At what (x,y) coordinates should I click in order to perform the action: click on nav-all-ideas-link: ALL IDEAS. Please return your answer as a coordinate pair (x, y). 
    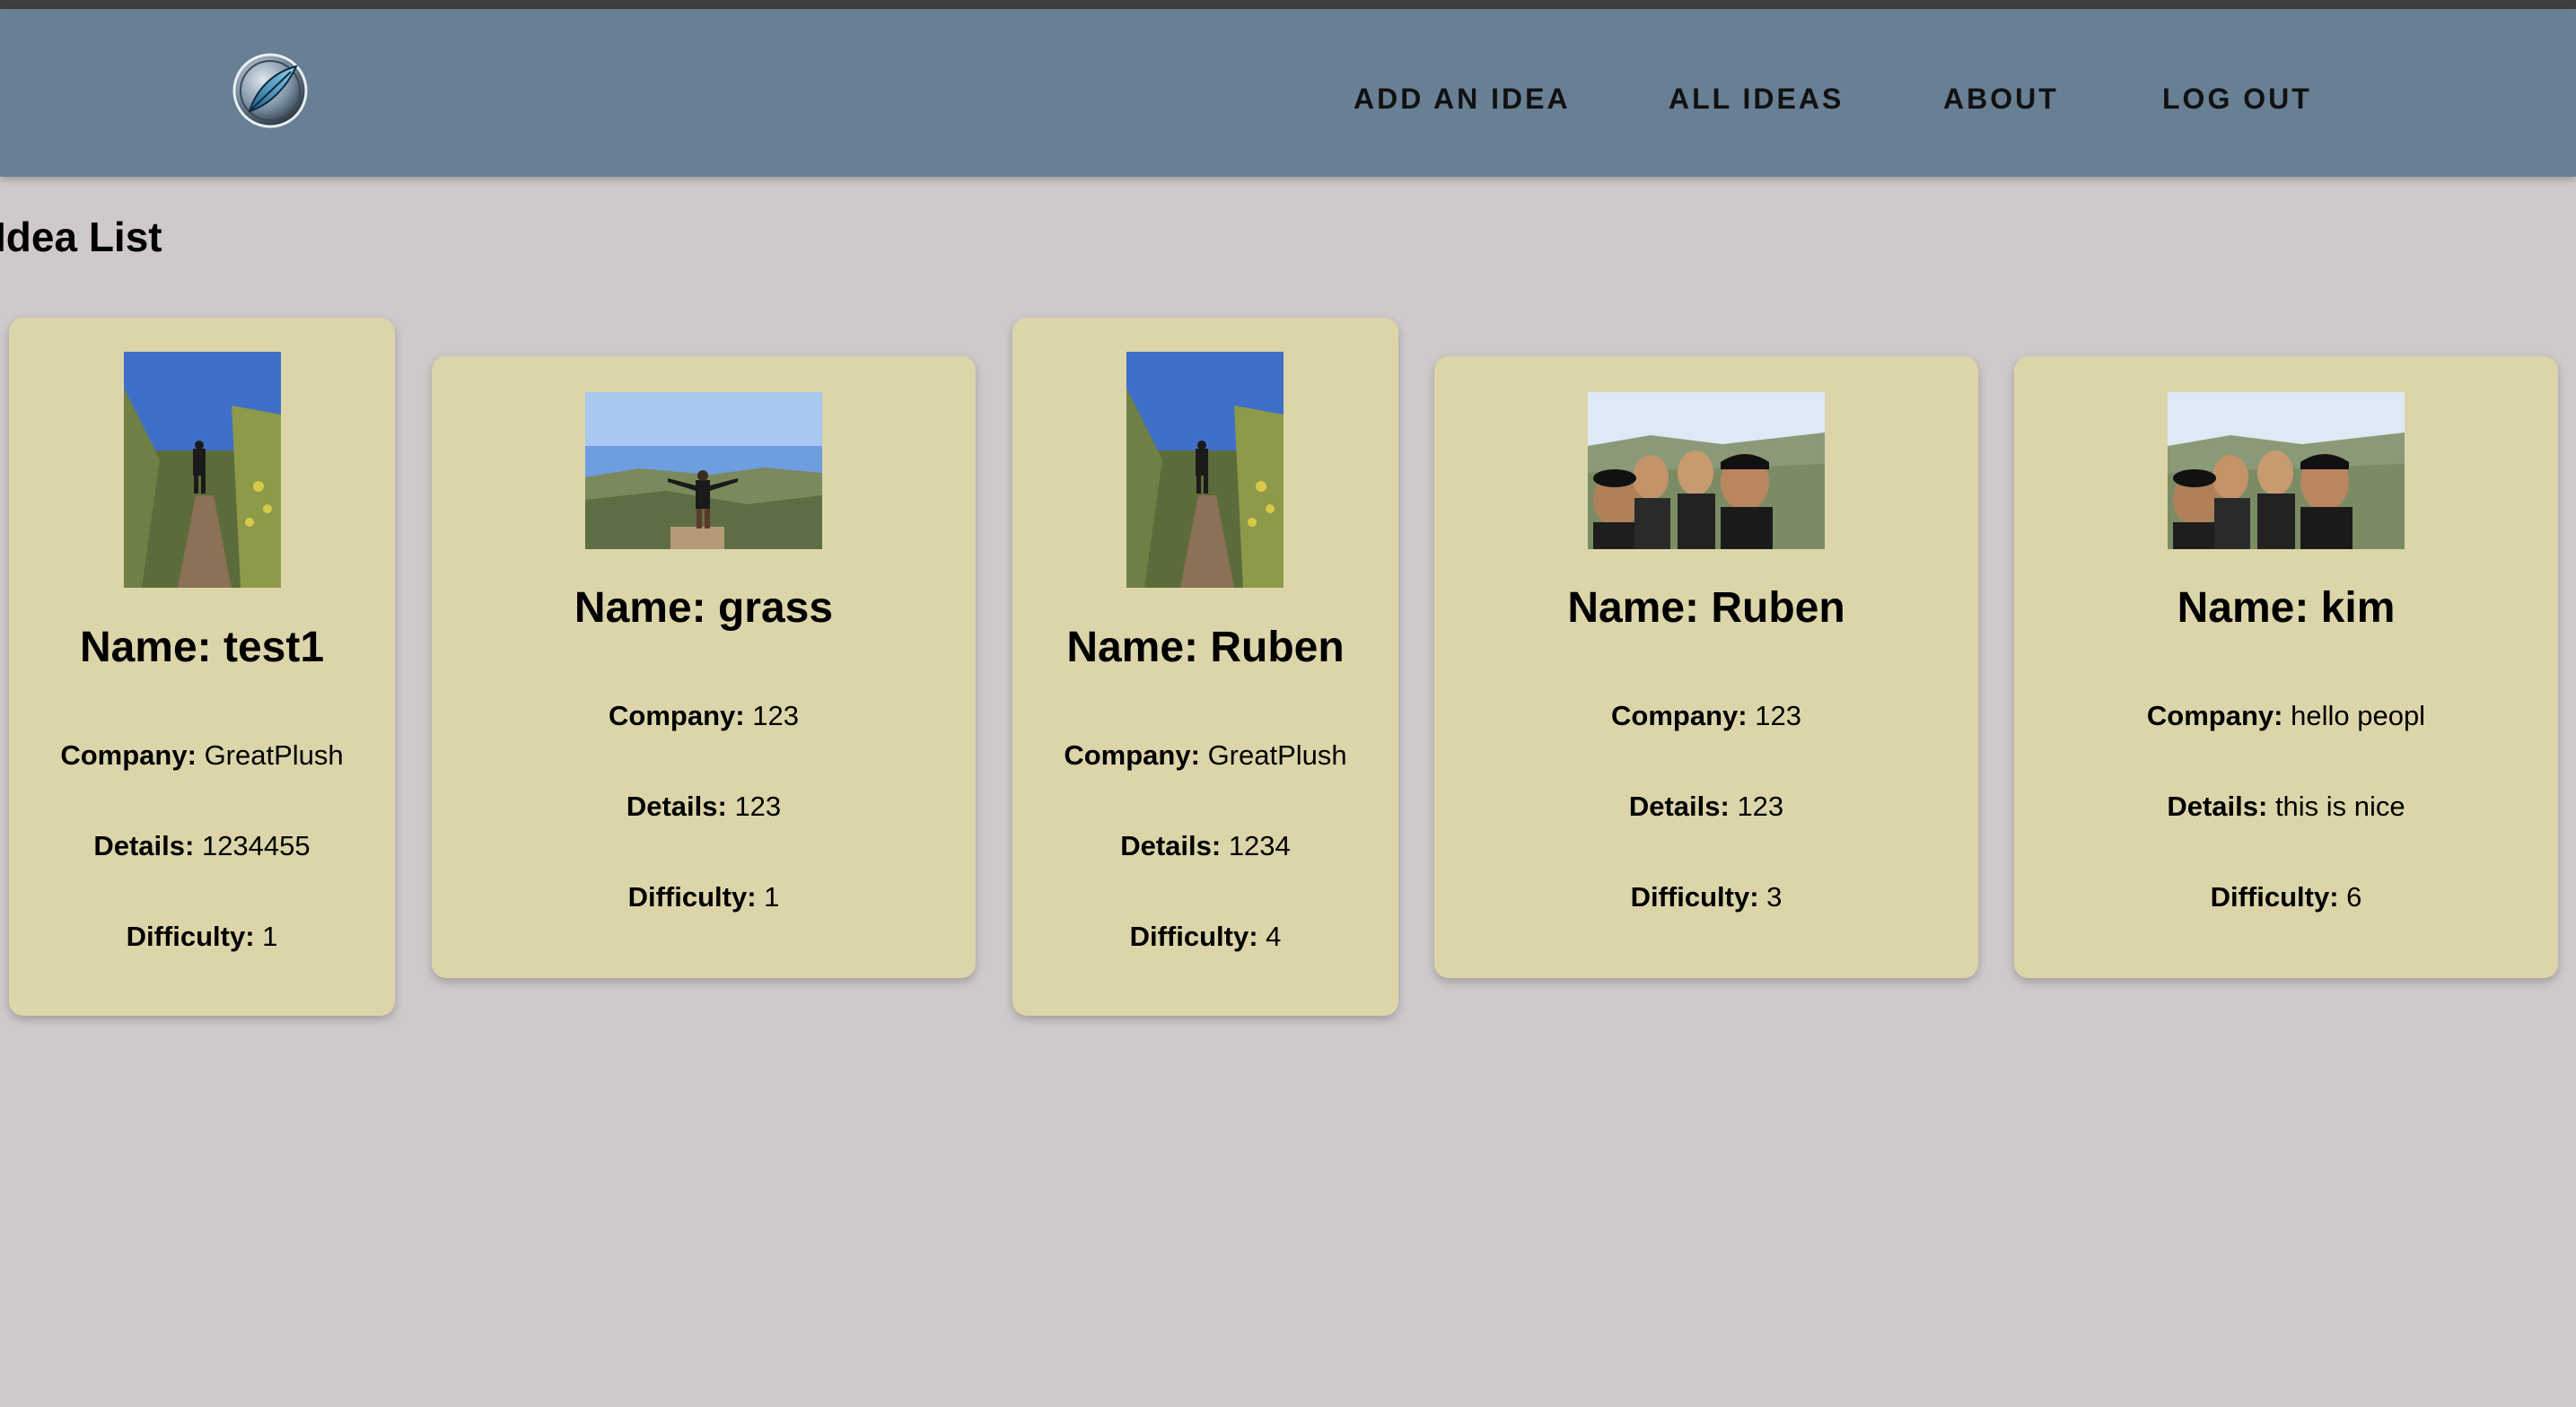
    Looking at the image, I should click on (1756, 100).